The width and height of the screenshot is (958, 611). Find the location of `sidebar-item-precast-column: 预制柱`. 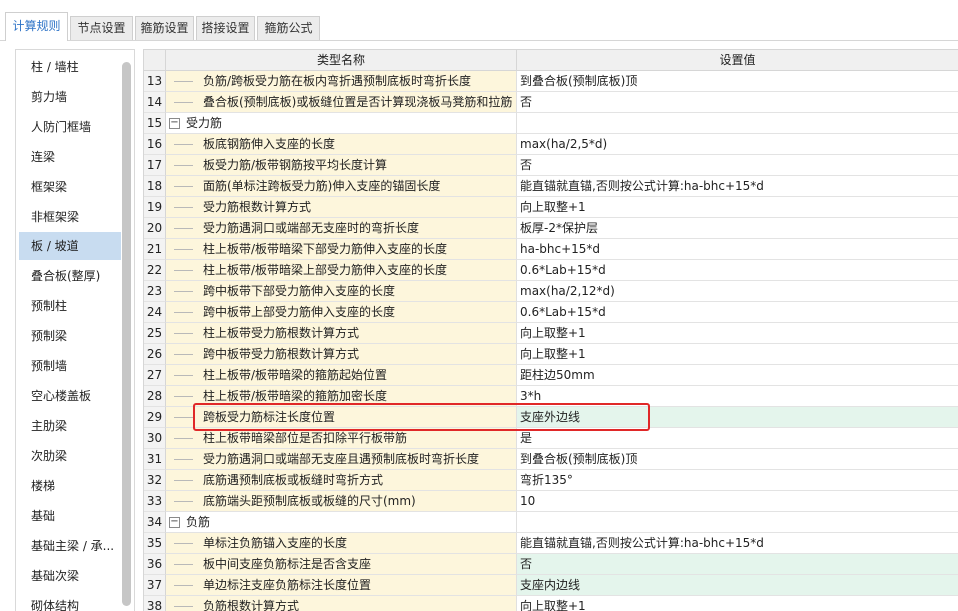

sidebar-item-precast-column: 预制柱 is located at coordinates (70, 306).